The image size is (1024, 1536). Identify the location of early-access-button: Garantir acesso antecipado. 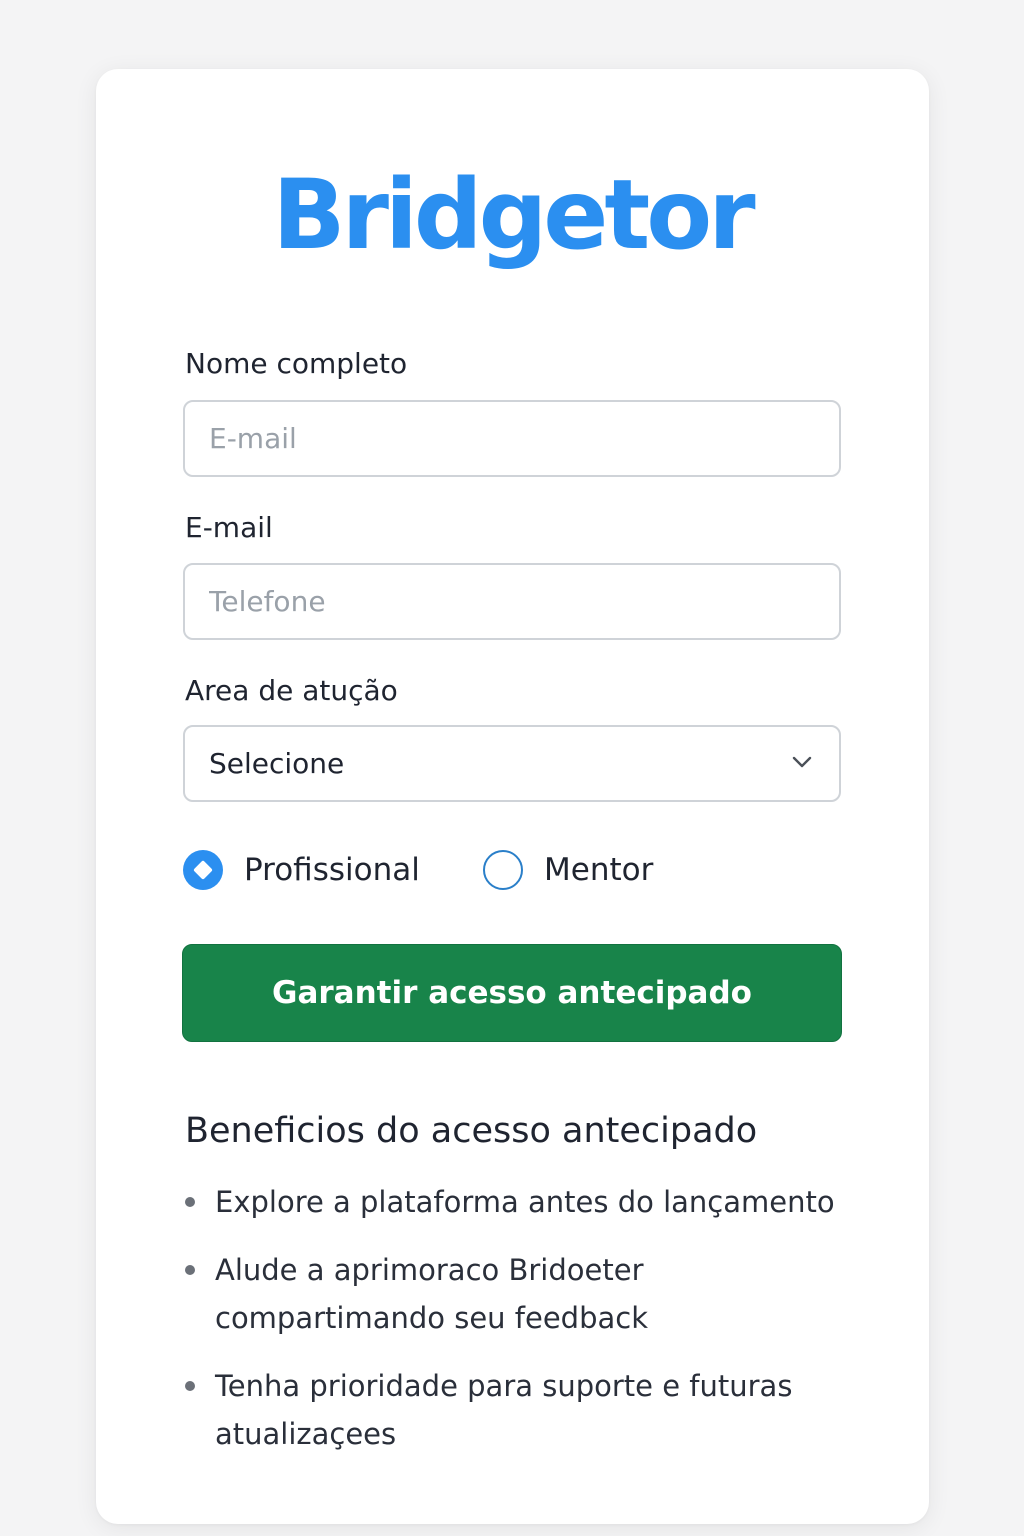
(512, 993).